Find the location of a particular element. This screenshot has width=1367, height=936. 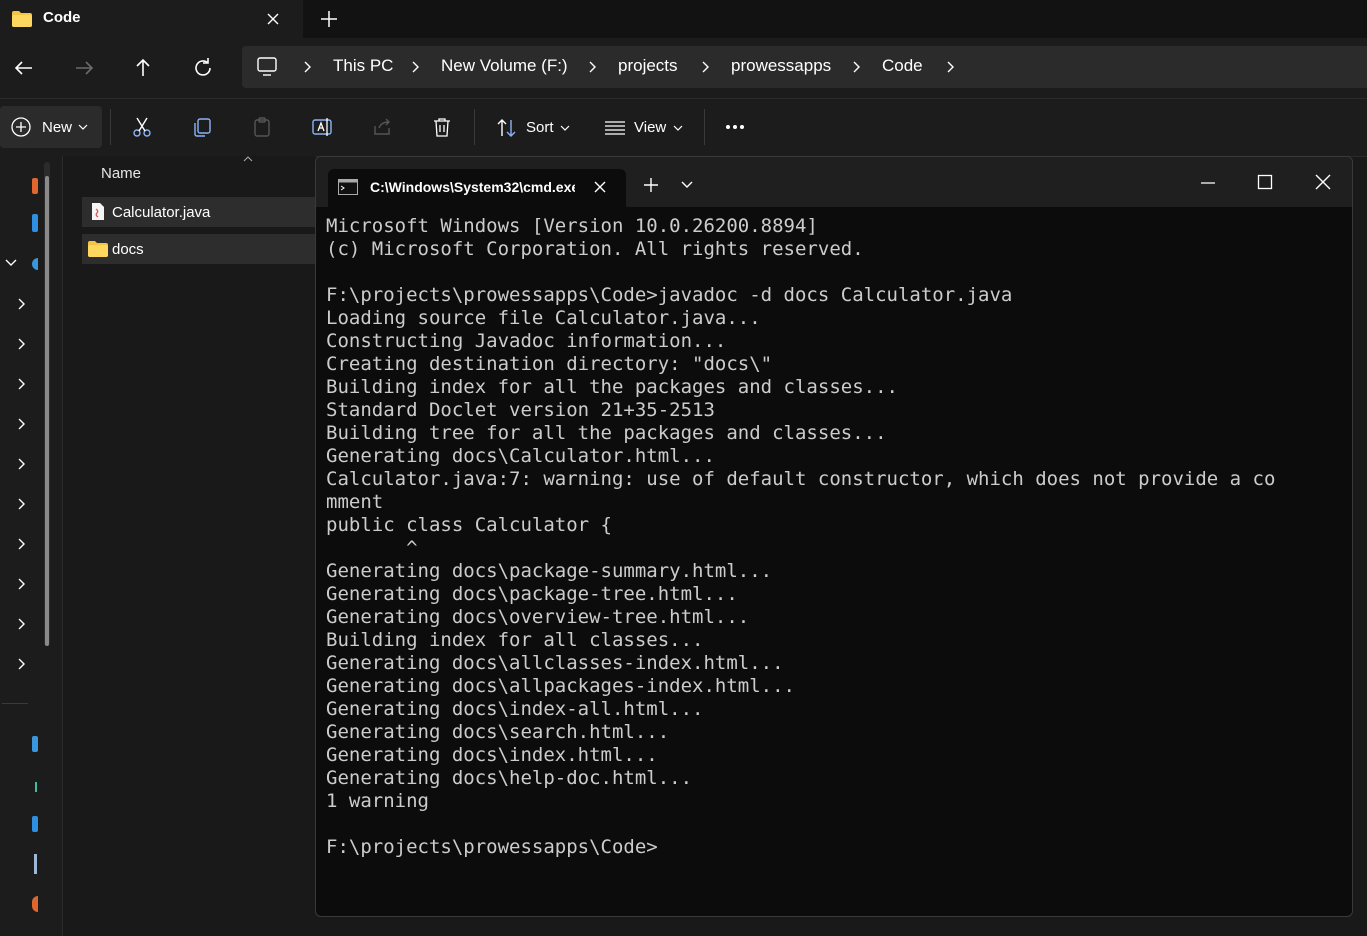

divider is located at coordinates (110, 127).